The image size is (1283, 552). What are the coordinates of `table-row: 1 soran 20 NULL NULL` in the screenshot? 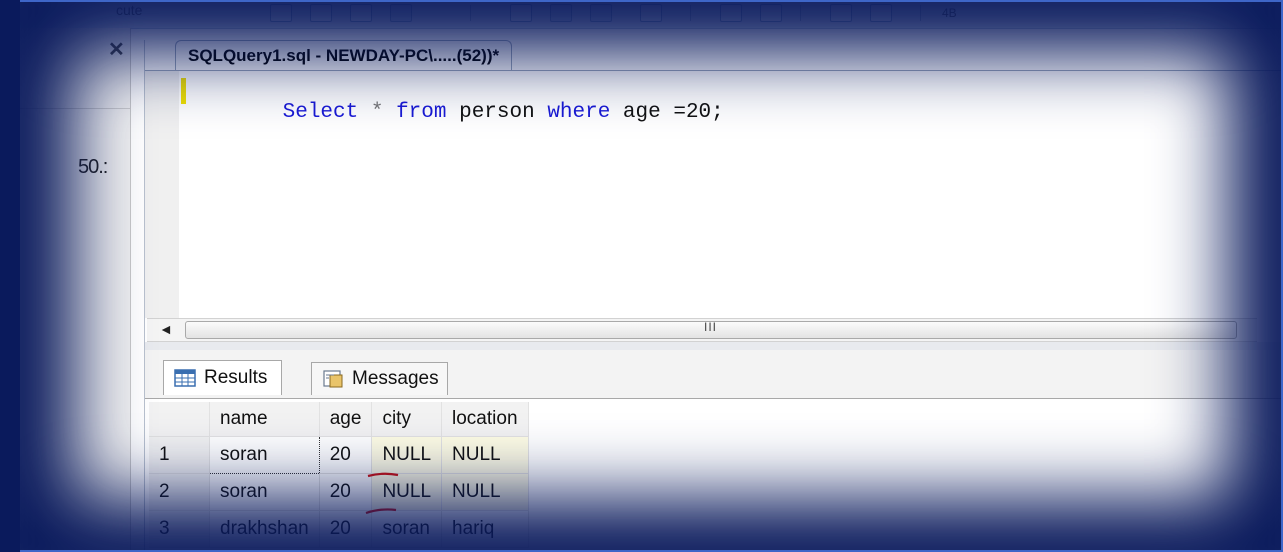 It's located at (339, 455).